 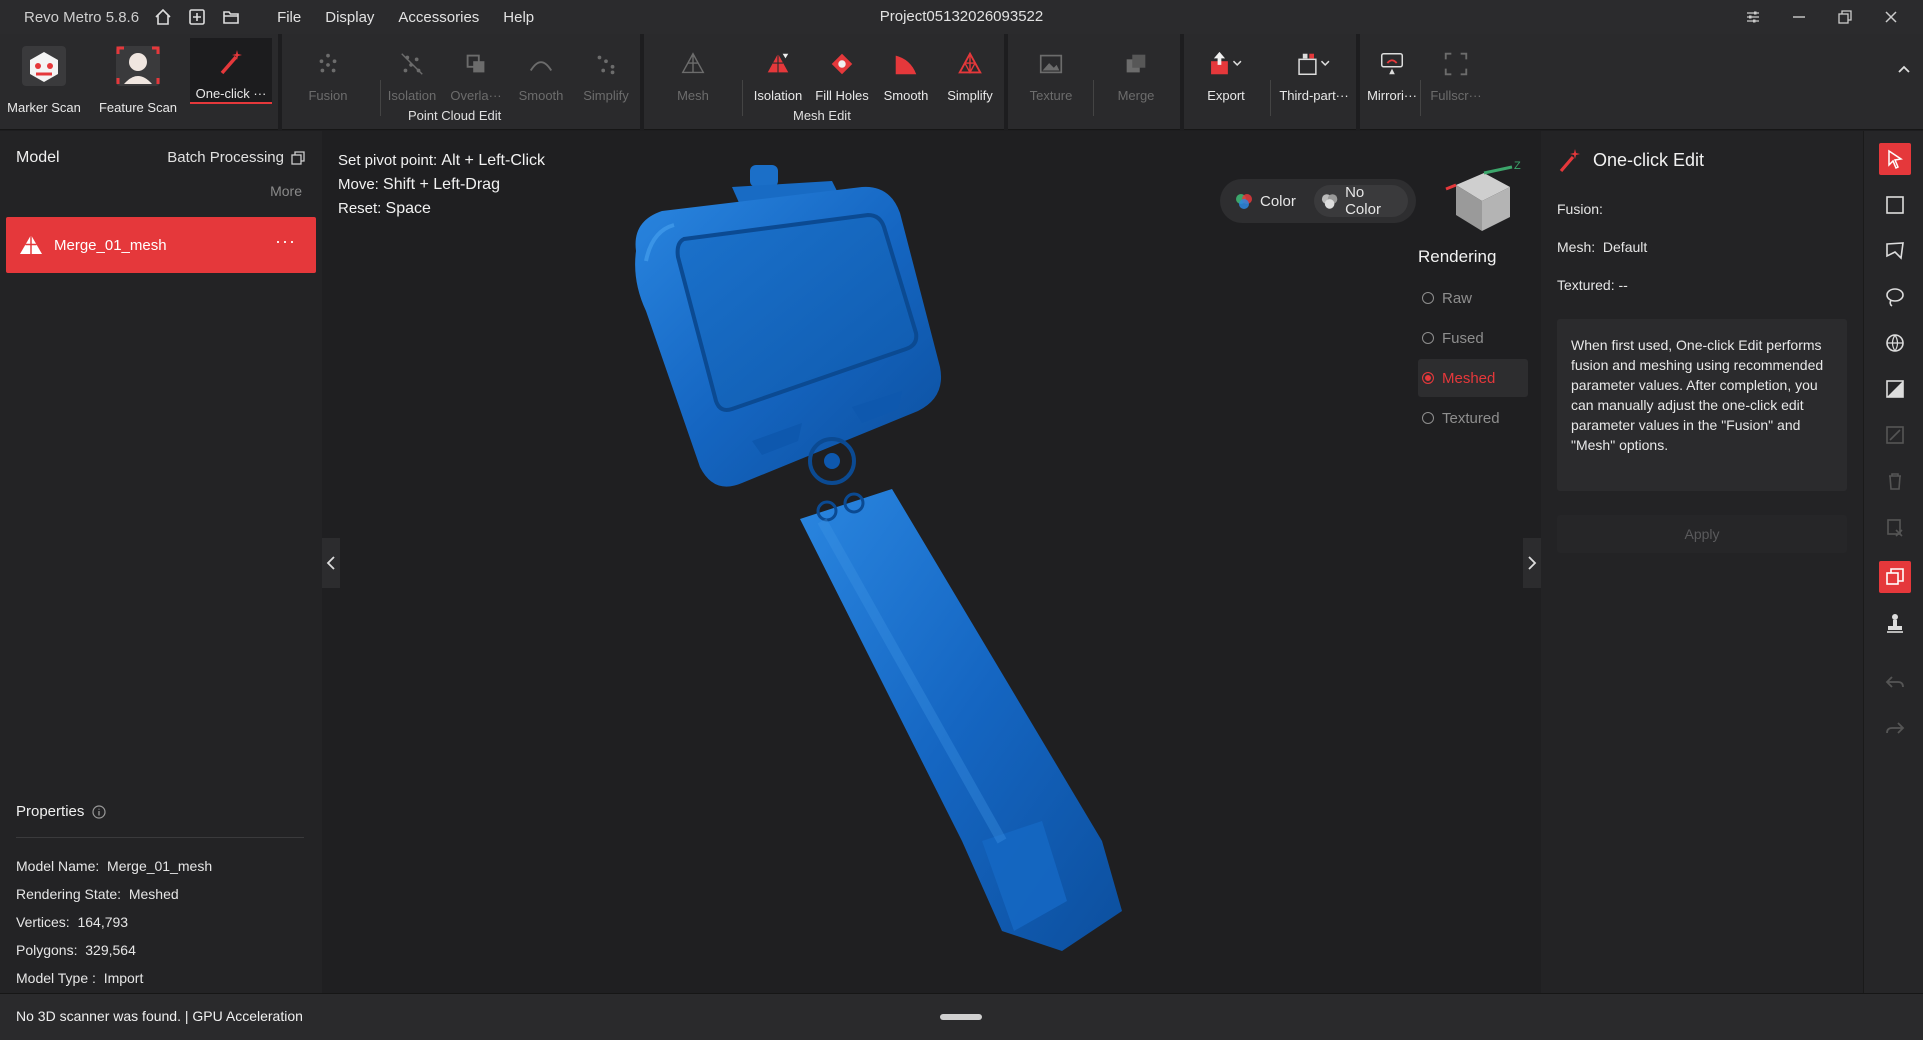 What do you see at coordinates (1136, 85) in the screenshot?
I see `merge-button: Merge` at bounding box center [1136, 85].